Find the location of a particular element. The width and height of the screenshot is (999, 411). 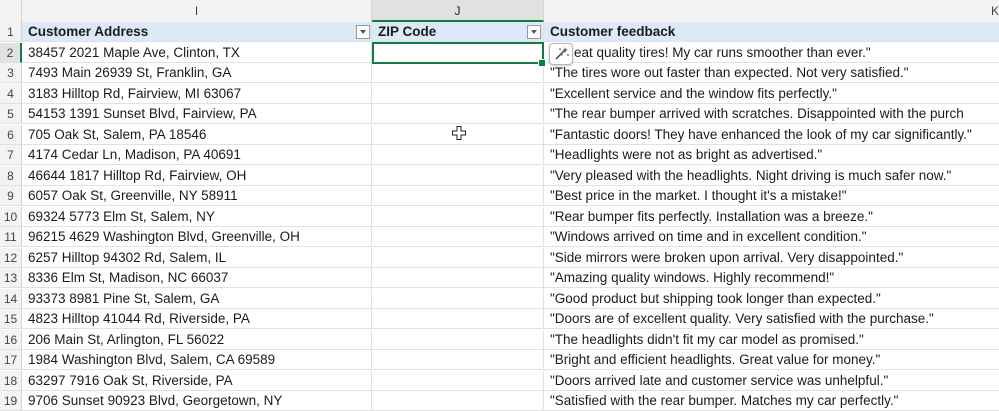

cell-customer-address: 4174 Cedar Ln, Madison, PA 40691 is located at coordinates (197, 155).